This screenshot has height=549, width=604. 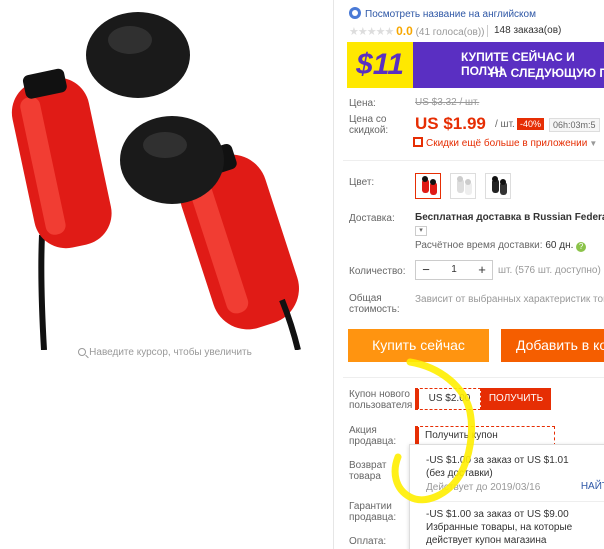 I want to click on rating: ★★★★★ 0.0 (41 голоса(ов)), so click(x=417, y=31).